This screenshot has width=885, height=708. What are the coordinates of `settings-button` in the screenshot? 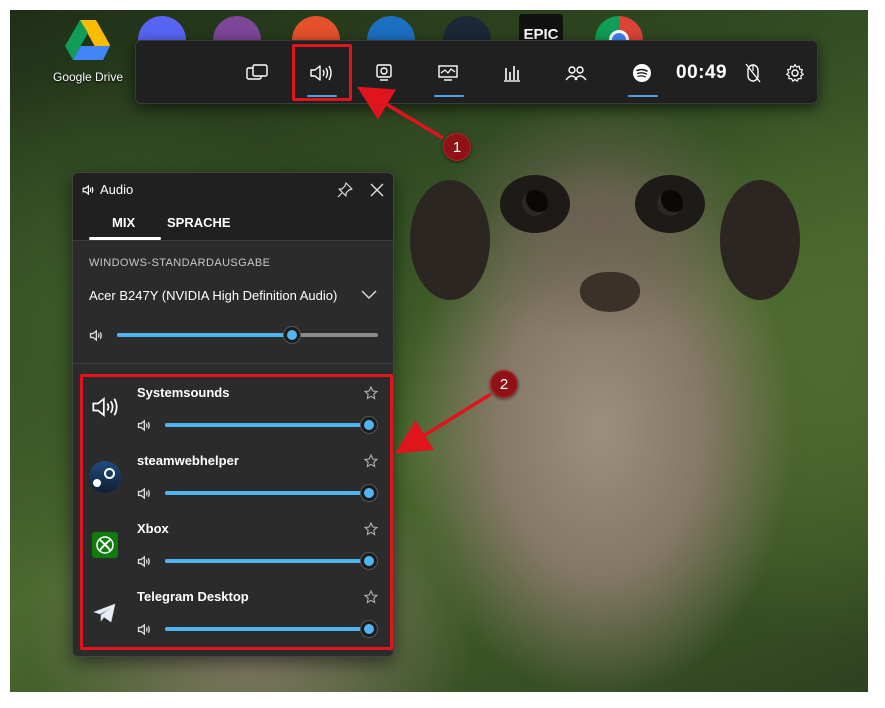 It's located at (795, 73).